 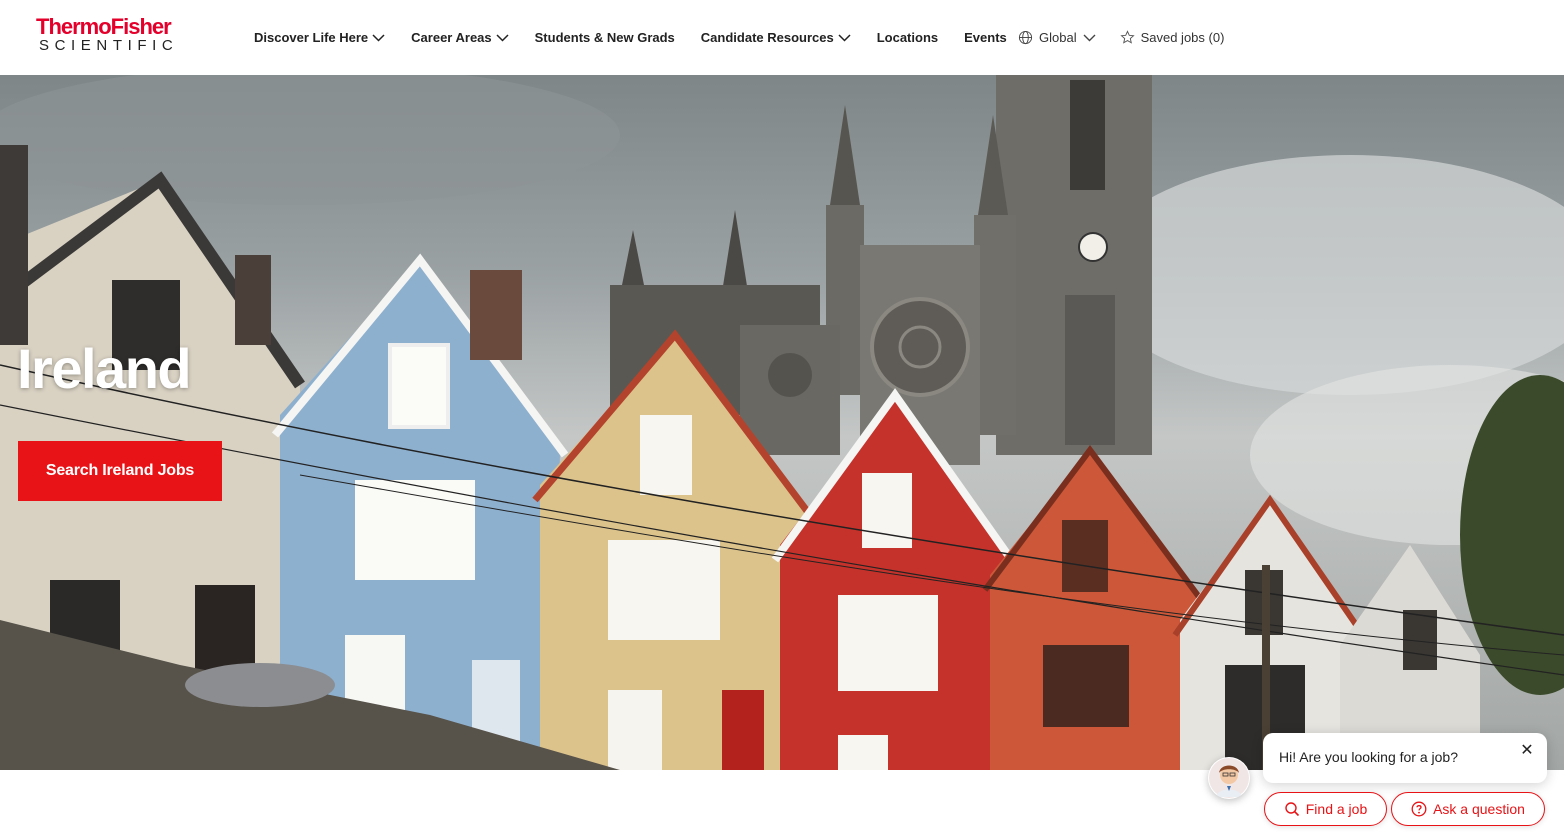 I want to click on find-a-job-label: Find a job, so click(x=1336, y=809).